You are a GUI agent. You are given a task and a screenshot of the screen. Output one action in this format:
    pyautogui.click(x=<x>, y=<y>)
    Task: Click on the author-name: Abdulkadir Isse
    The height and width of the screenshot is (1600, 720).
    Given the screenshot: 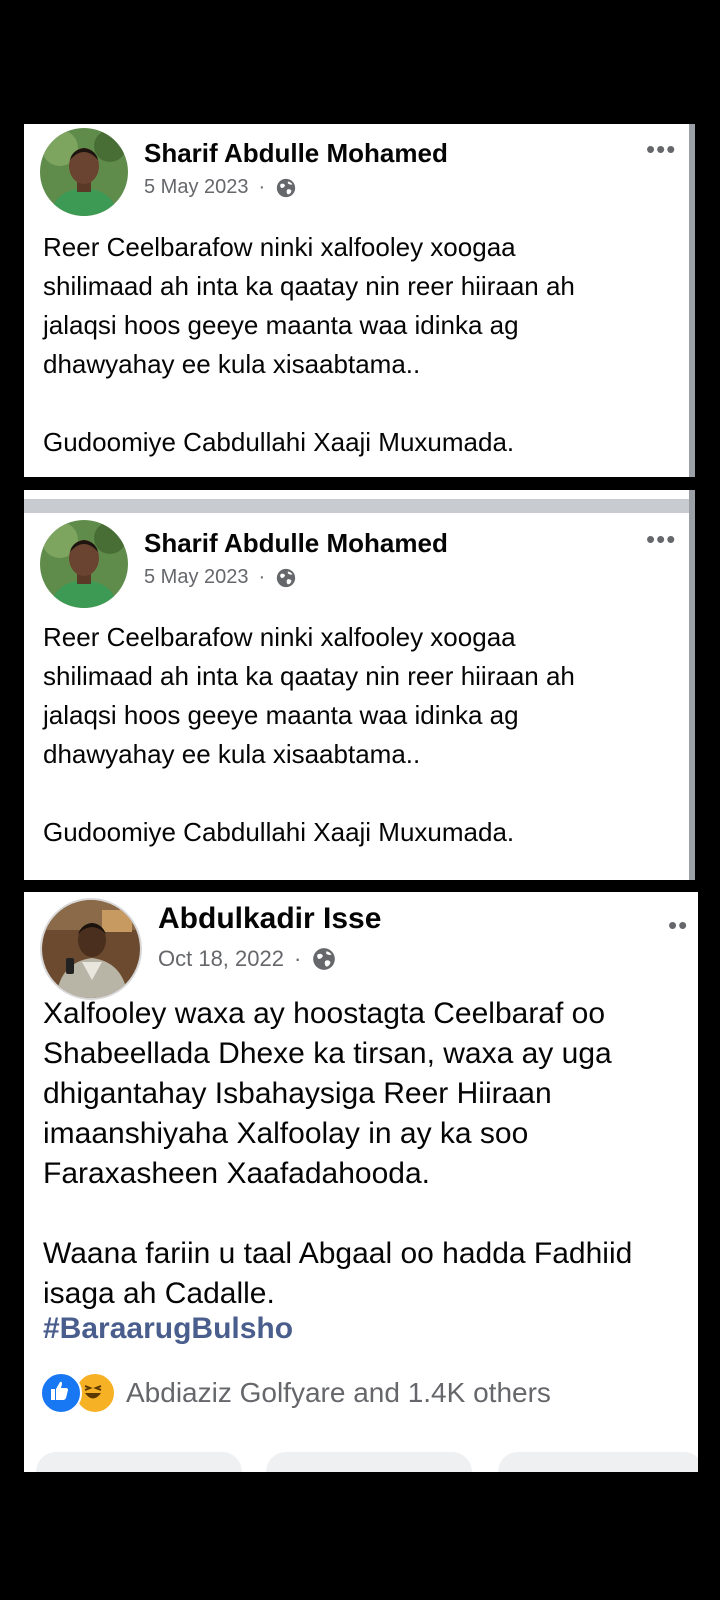 What is the action you would take?
    pyautogui.click(x=269, y=919)
    